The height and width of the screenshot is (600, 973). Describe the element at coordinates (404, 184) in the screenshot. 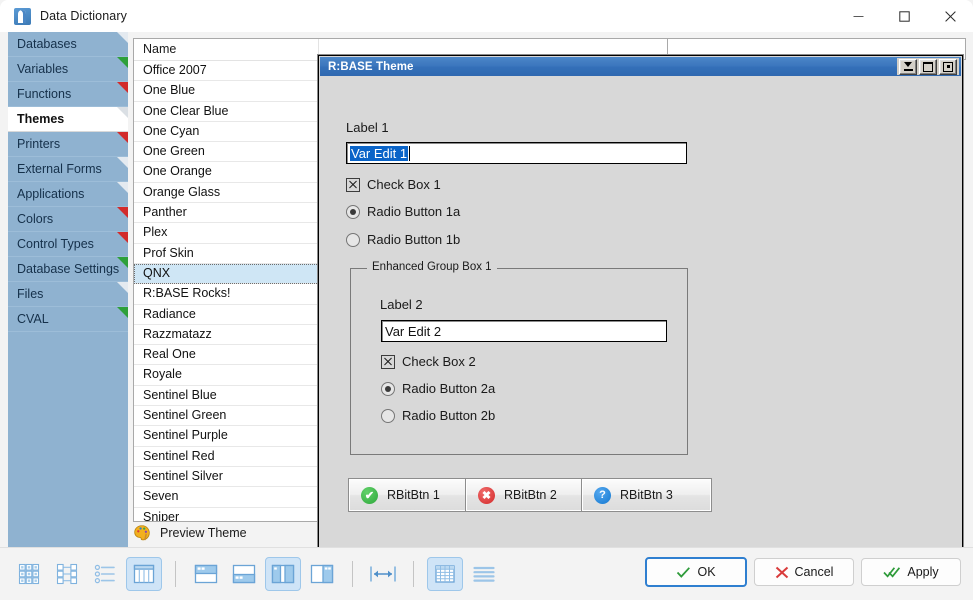

I see `check-box-1-label: Check Box 1` at that location.